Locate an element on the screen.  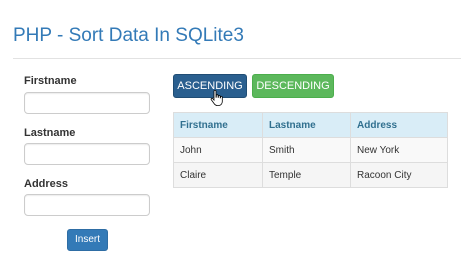
lastname-input is located at coordinates (87, 154).